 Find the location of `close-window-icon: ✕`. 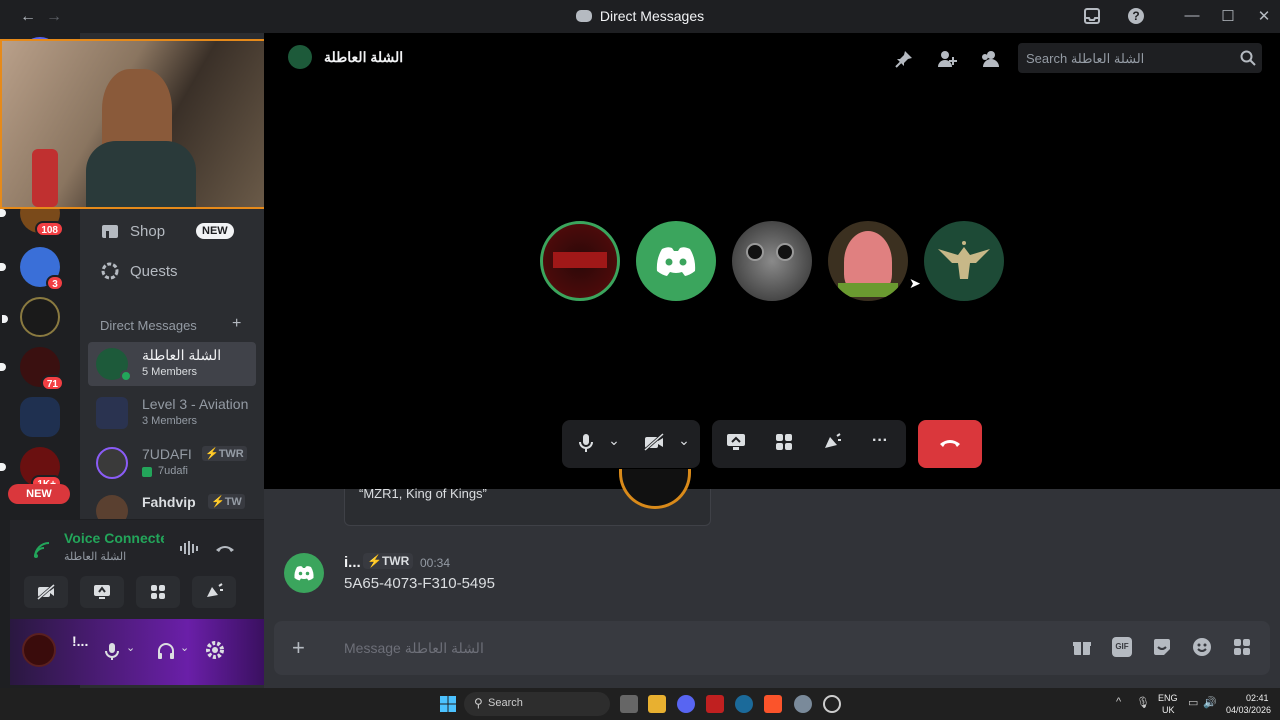

close-window-icon: ✕ is located at coordinates (1264, 17).